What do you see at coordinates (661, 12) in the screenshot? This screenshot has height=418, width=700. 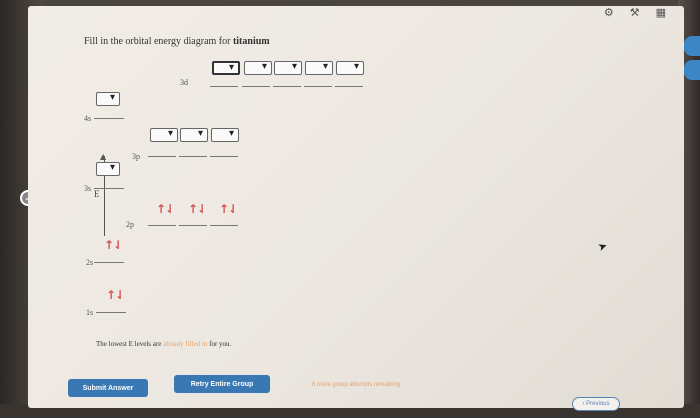 I see `grid-icon: ▦` at bounding box center [661, 12].